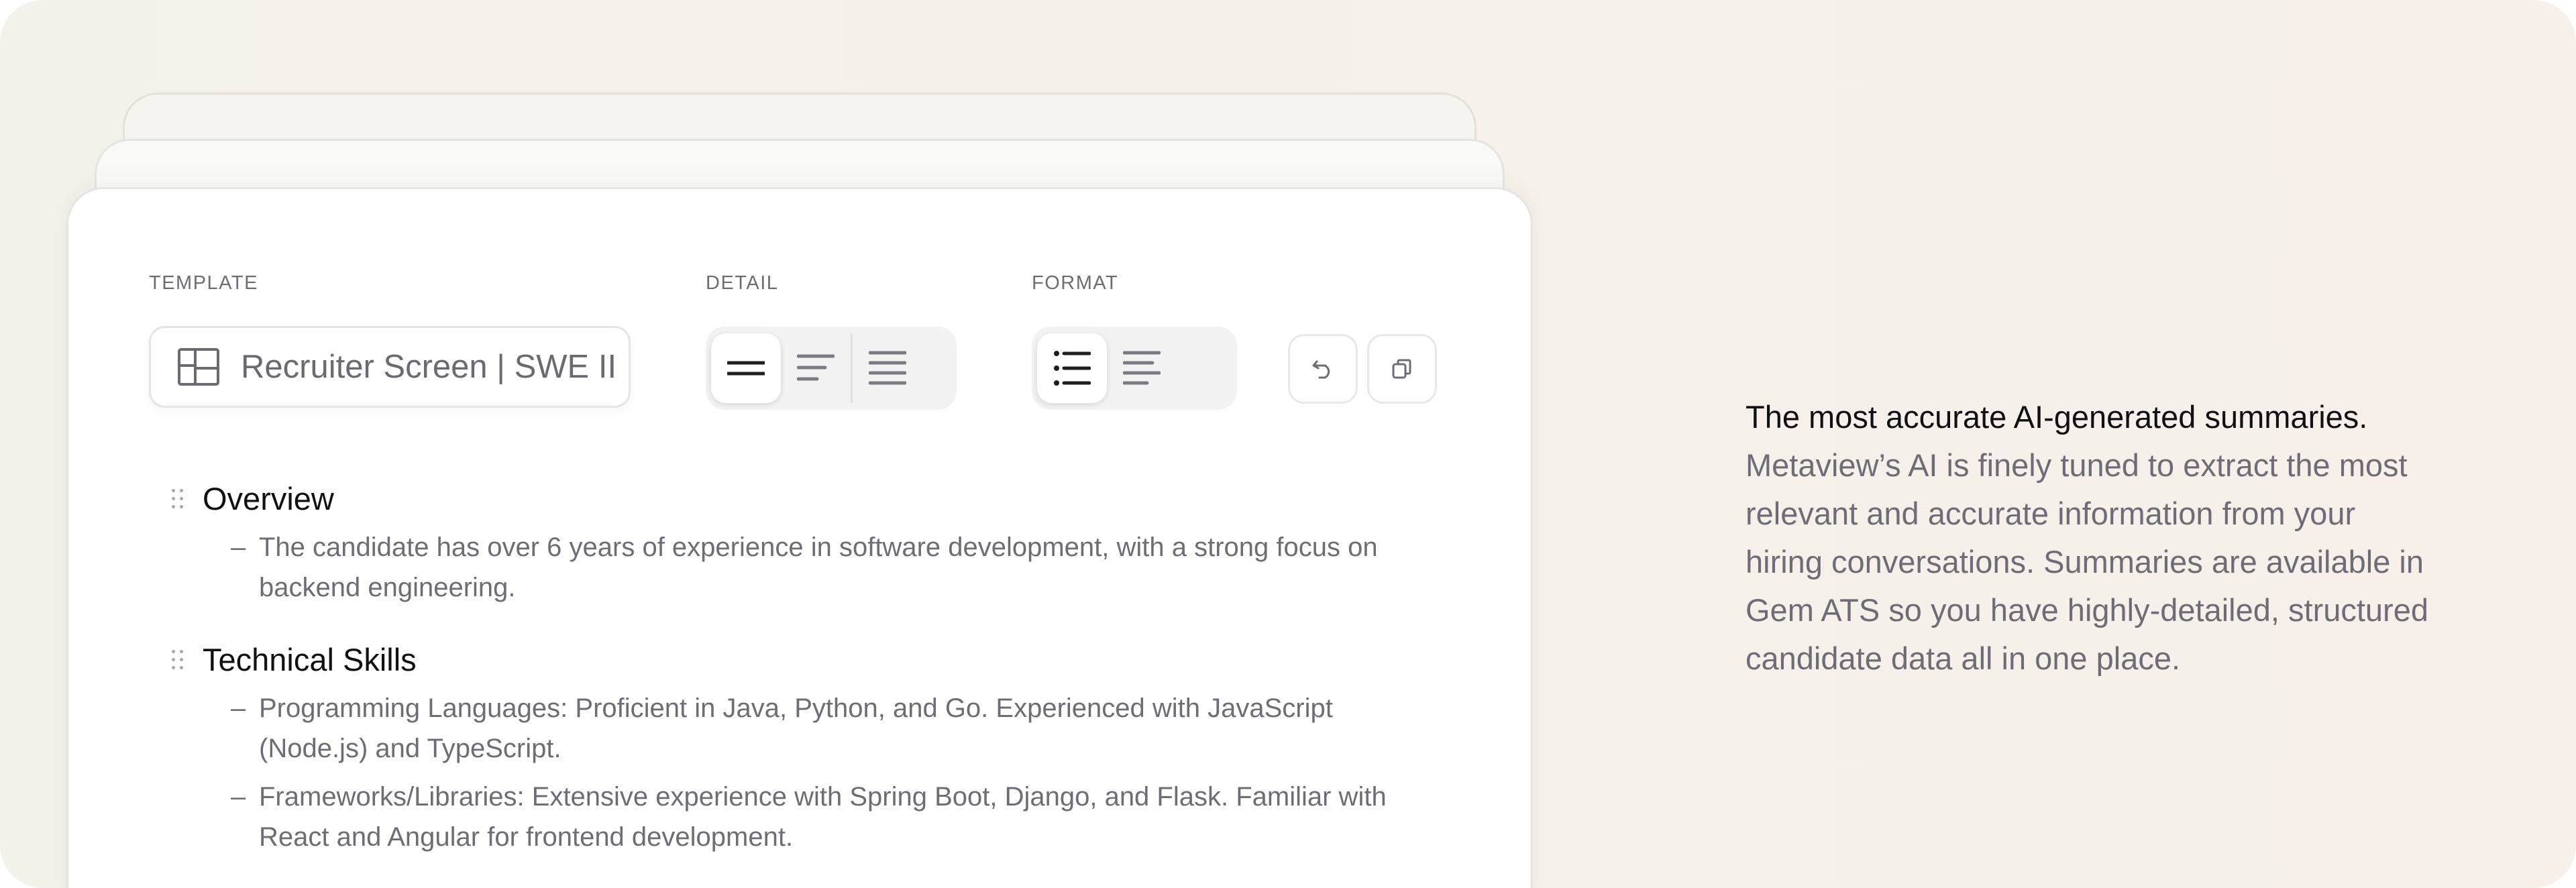  What do you see at coordinates (268, 499) in the screenshot?
I see `section-title-text: Overview` at bounding box center [268, 499].